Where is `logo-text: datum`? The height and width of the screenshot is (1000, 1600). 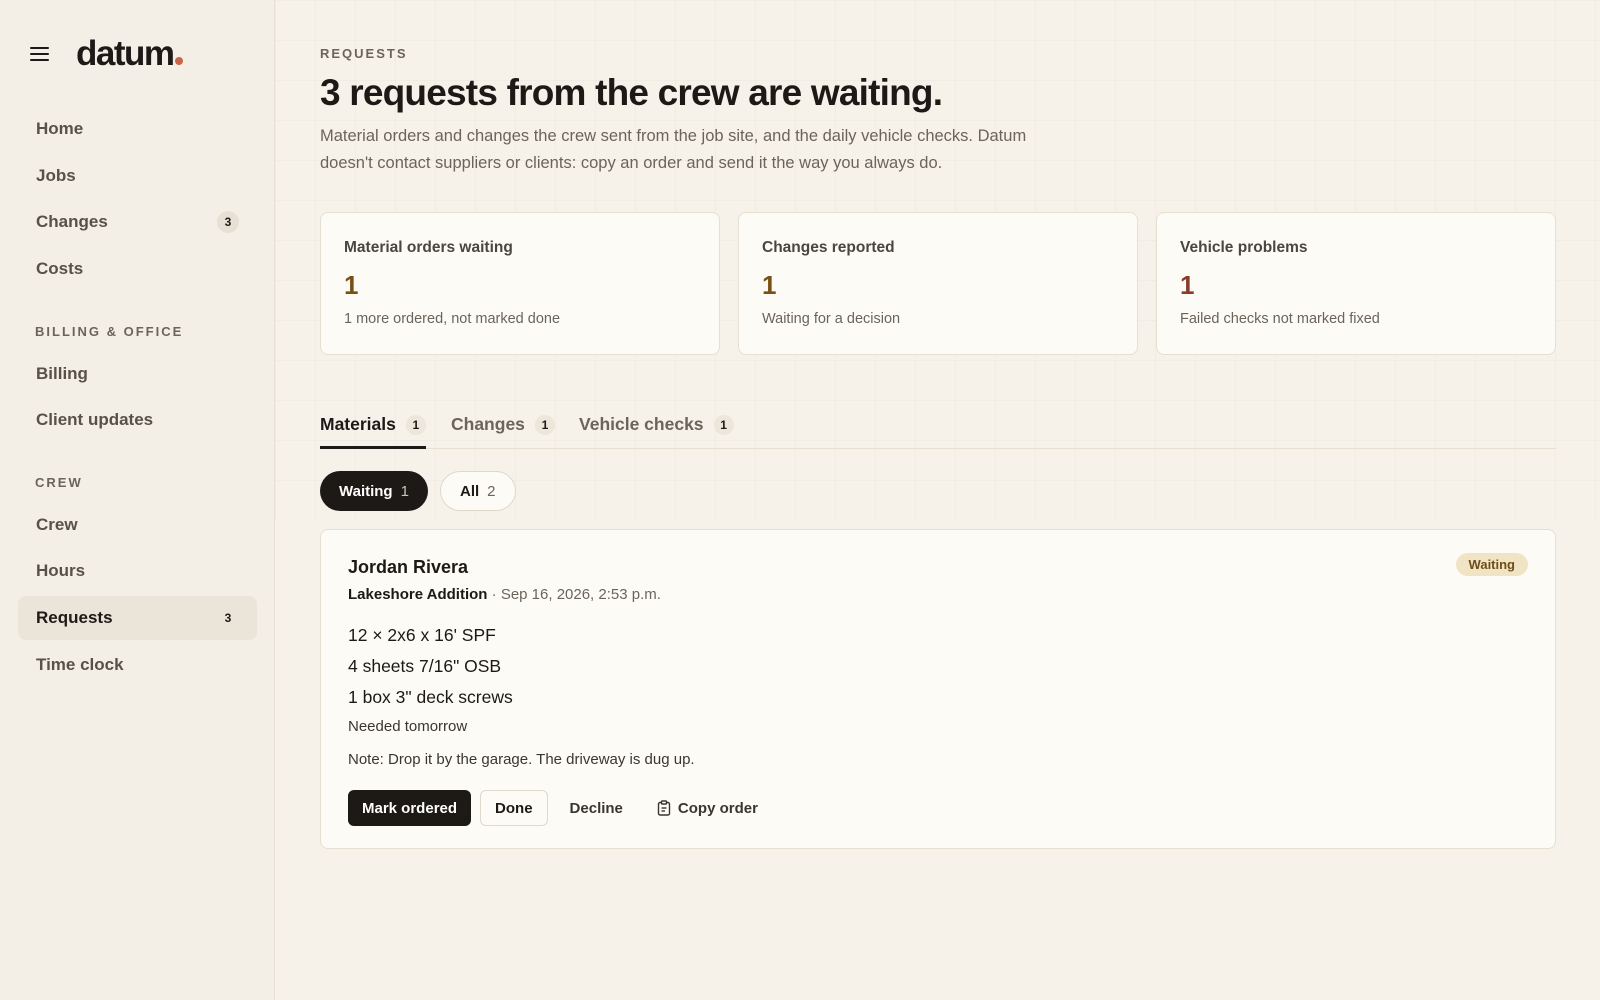 logo-text: datum is located at coordinates (125, 53).